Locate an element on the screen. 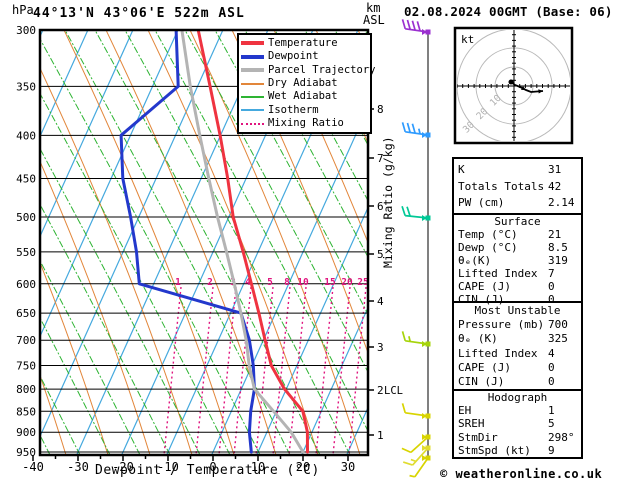  svg-text: kt is located at coordinates (467, 39).